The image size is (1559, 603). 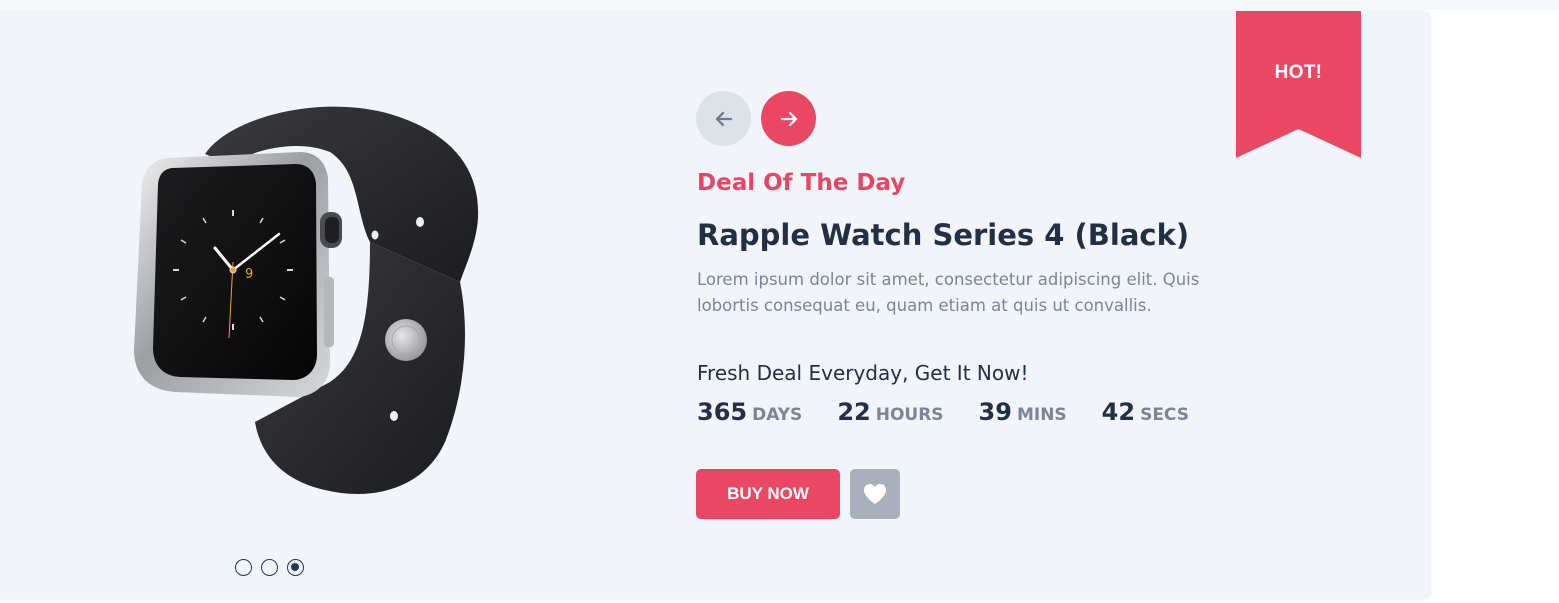 What do you see at coordinates (854, 412) in the screenshot?
I see `countdown-value: 22` at bounding box center [854, 412].